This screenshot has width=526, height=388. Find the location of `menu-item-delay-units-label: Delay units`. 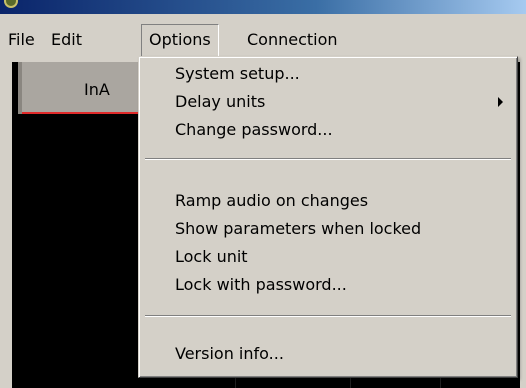

menu-item-delay-units-label: Delay units is located at coordinates (220, 101).